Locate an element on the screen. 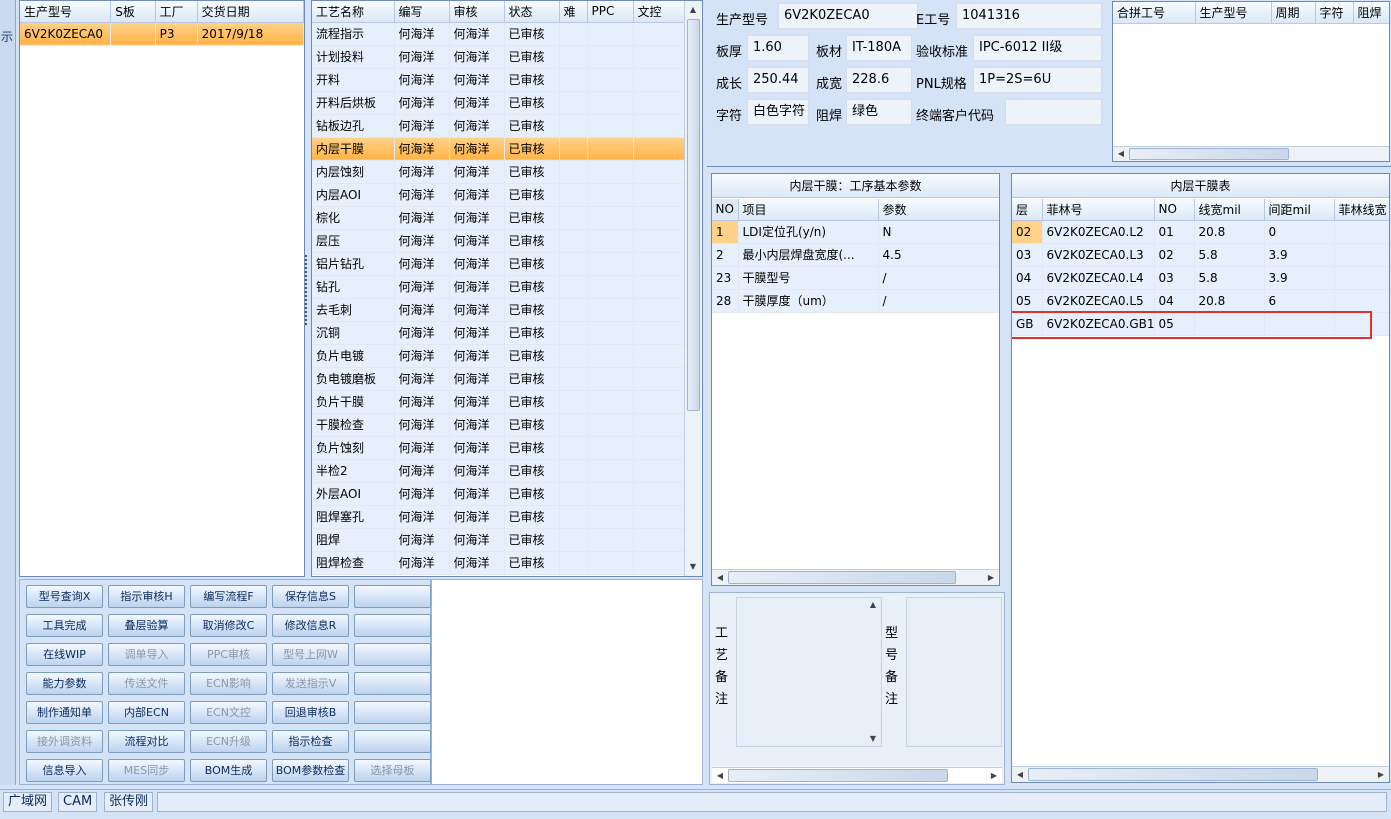 This screenshot has height=819, width=1391. combine-col-header: 合拼工号 is located at coordinates (1154, 13).